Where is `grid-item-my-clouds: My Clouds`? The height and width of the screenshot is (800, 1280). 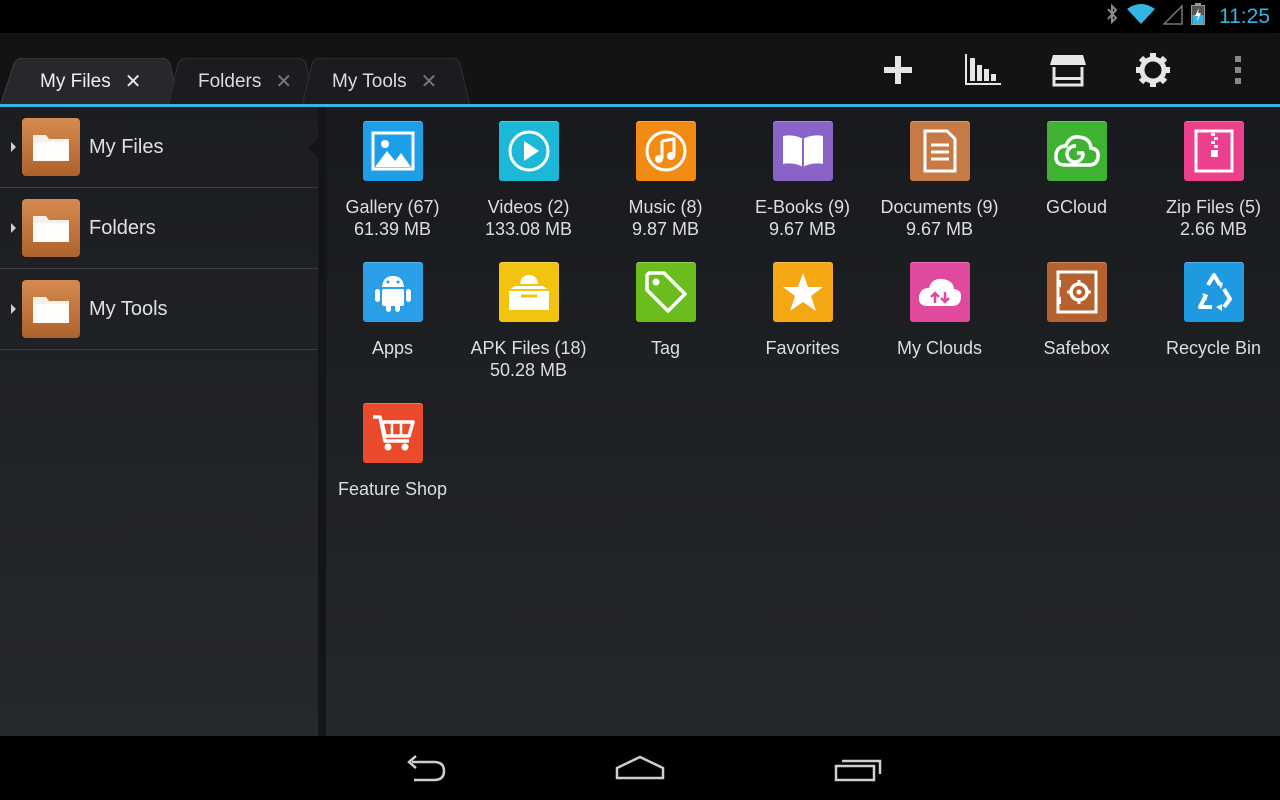 grid-item-my-clouds: My Clouds is located at coordinates (939, 310).